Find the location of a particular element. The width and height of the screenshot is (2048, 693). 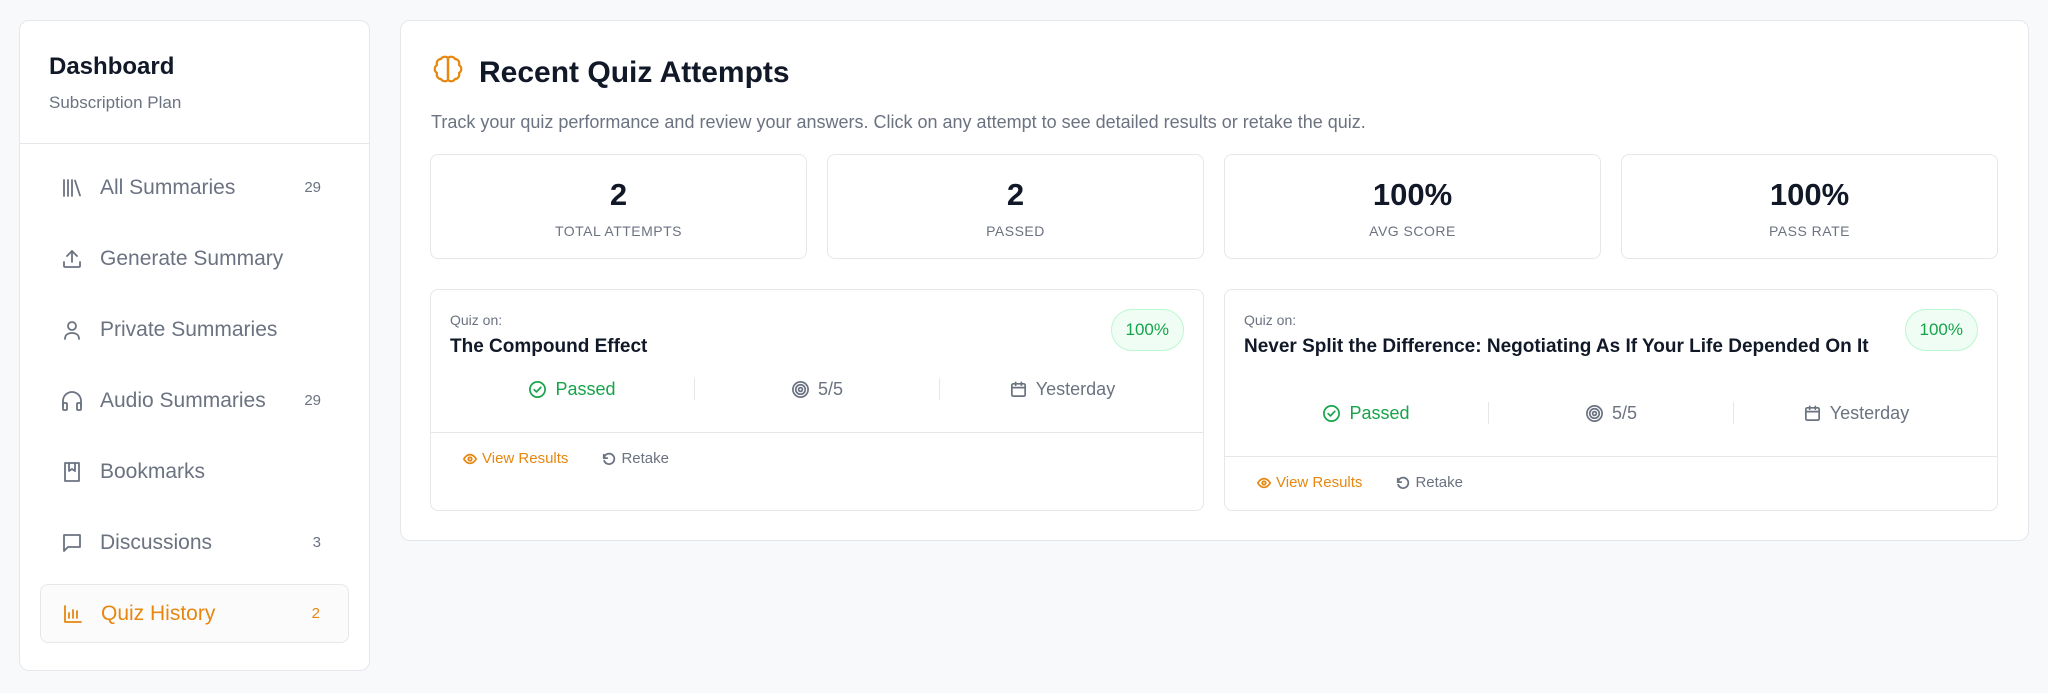

page-header: Recent Quiz Attempts is located at coordinates (610, 72).